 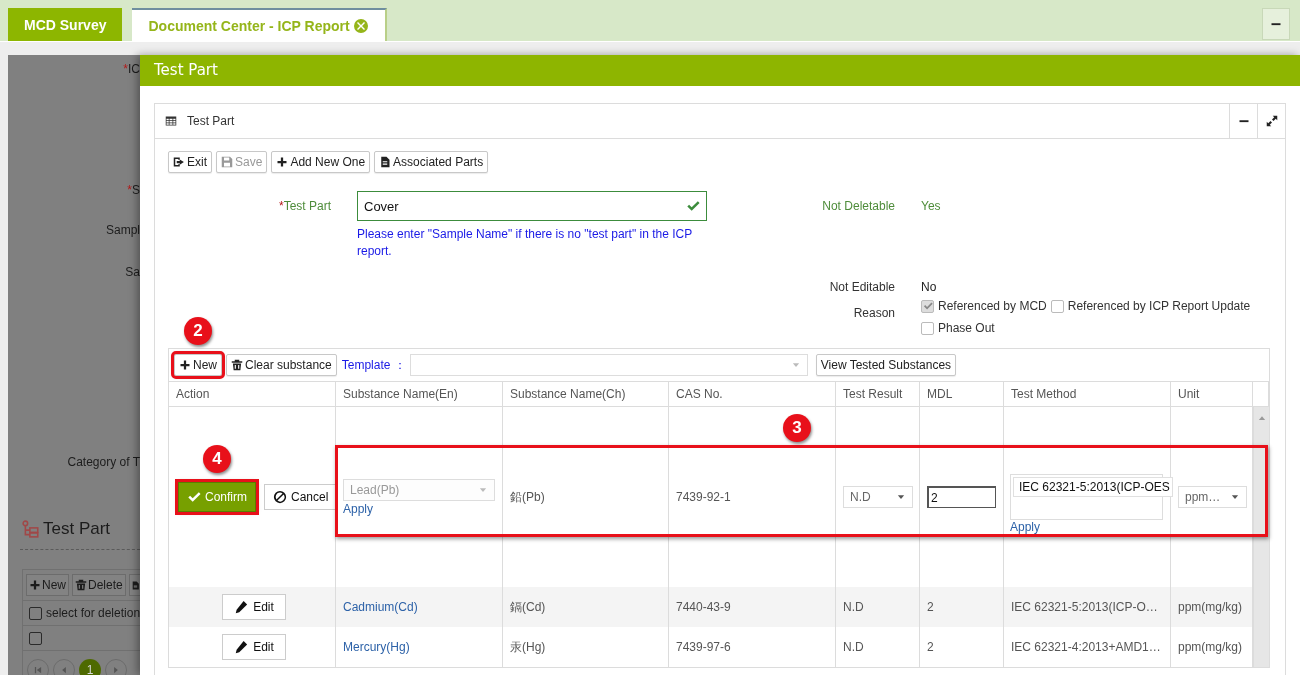 What do you see at coordinates (1212, 394) in the screenshot?
I see `column-header: Unit` at bounding box center [1212, 394].